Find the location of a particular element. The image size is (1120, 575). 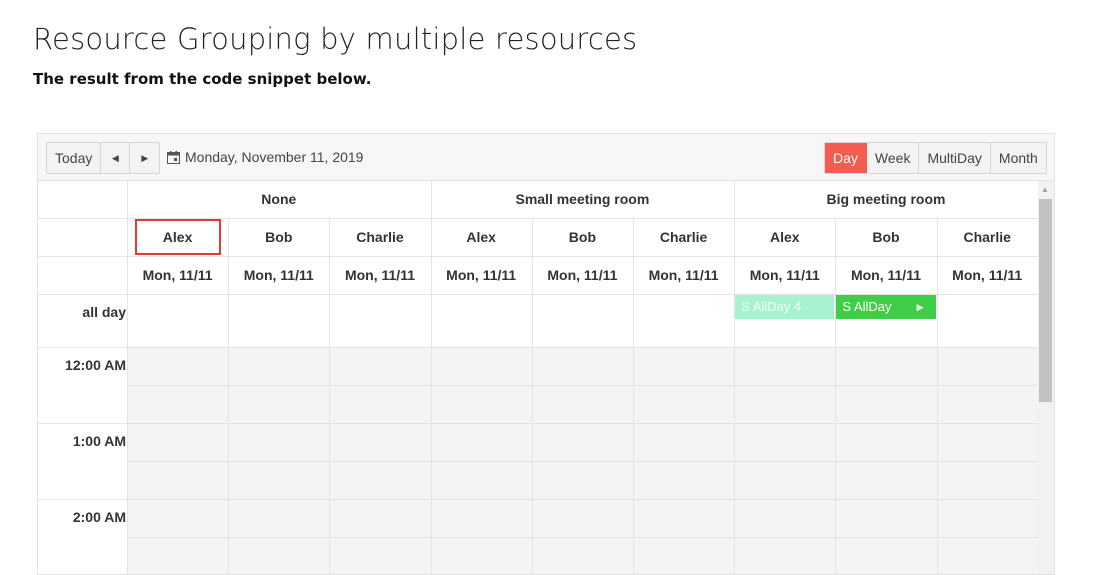

time-label: 1:00 AM is located at coordinates (99, 441).